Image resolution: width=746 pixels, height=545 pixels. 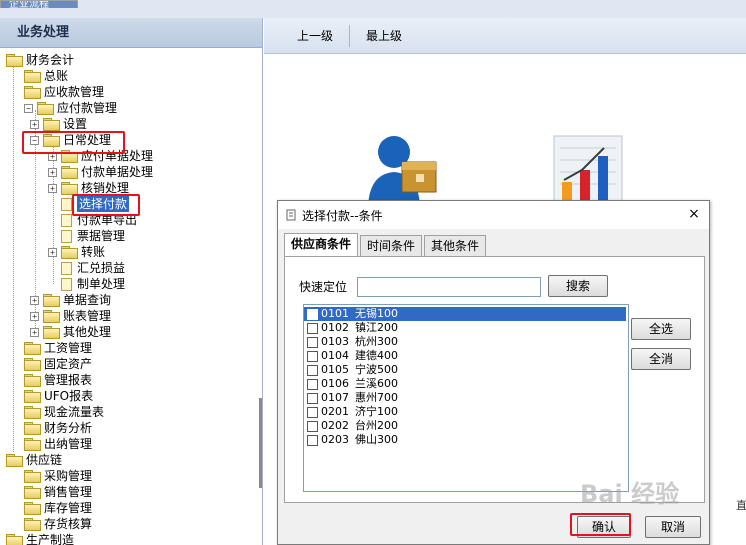 I want to click on supplier-code: 0102, so click(x=335, y=327).